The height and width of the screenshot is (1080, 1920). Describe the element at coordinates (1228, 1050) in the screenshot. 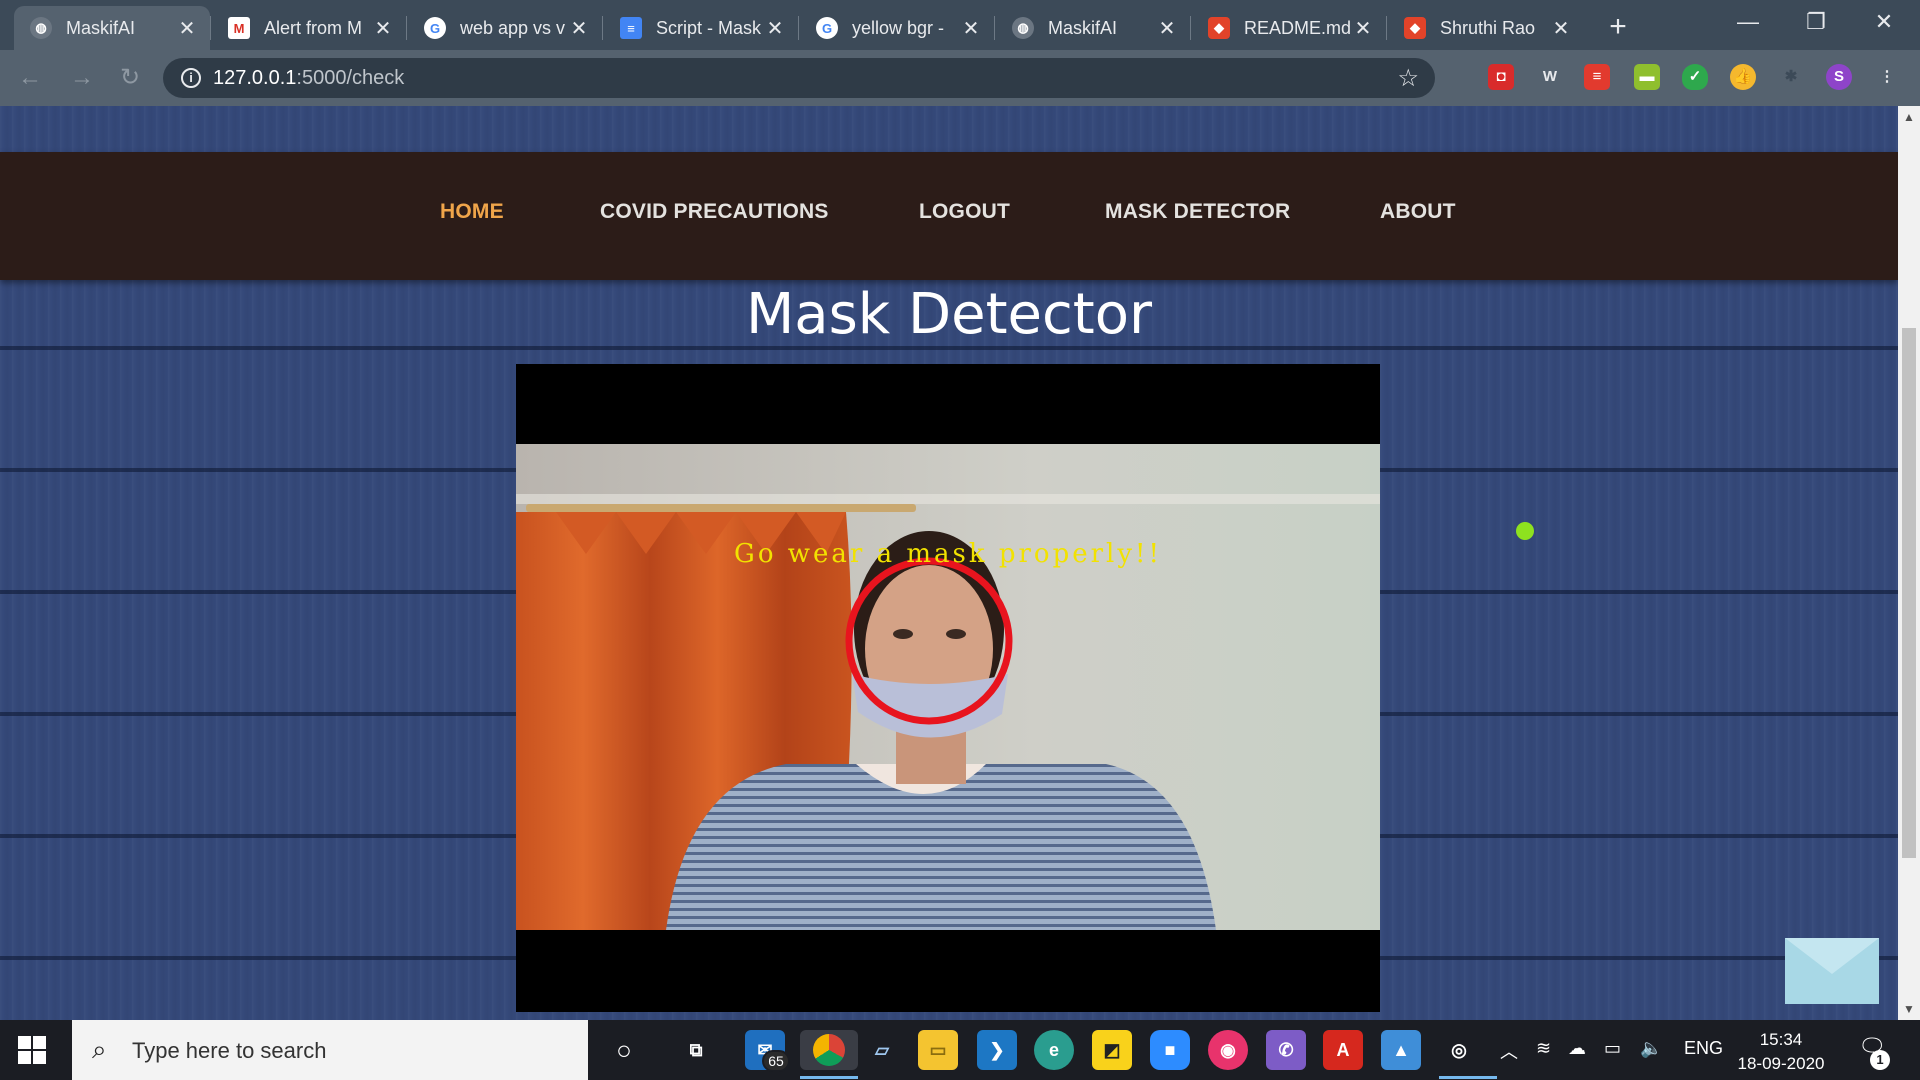

I see `record-app-icon: ◉` at that location.